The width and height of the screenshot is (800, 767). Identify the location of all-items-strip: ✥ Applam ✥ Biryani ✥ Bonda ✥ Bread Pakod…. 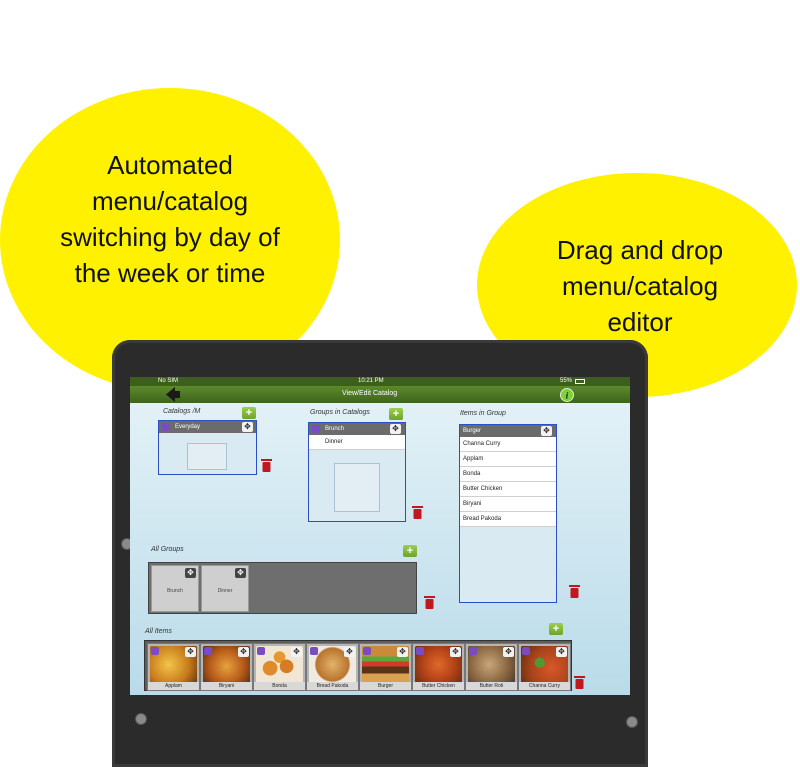
(358, 665).